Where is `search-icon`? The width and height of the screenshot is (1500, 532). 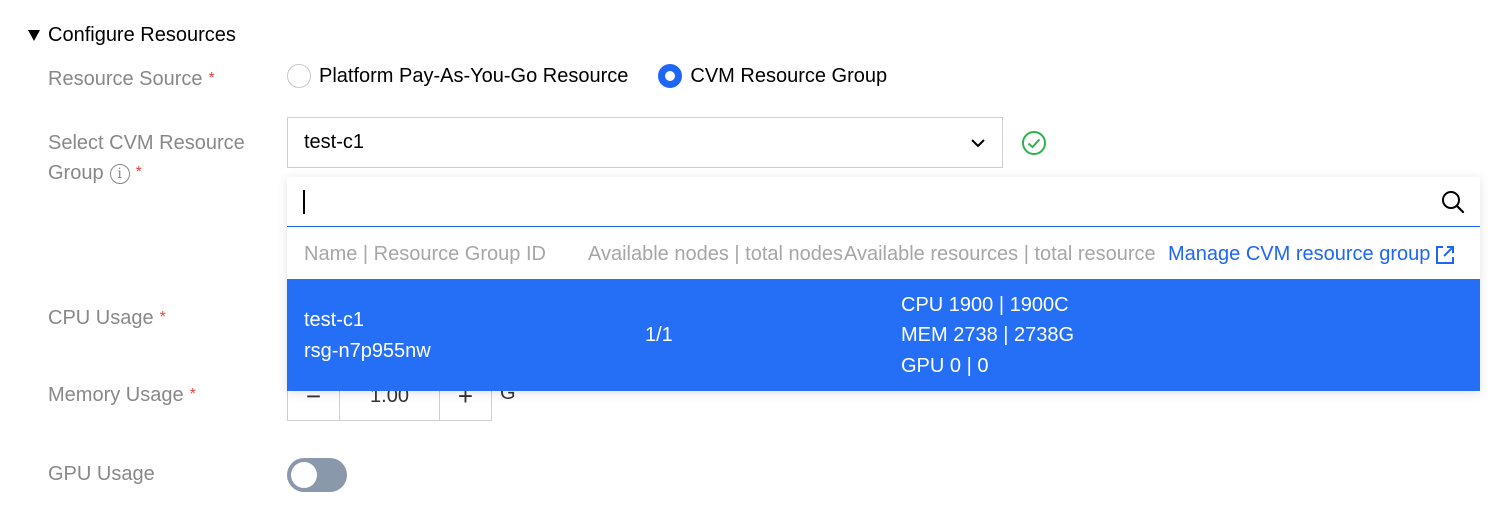 search-icon is located at coordinates (1453, 202).